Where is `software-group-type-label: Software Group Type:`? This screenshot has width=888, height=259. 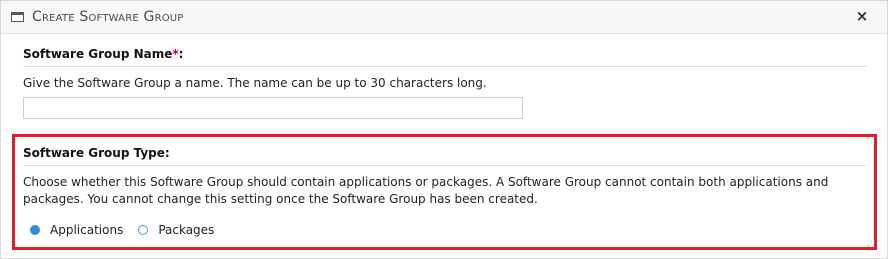 software-group-type-label: Software Group Type: is located at coordinates (444, 155).